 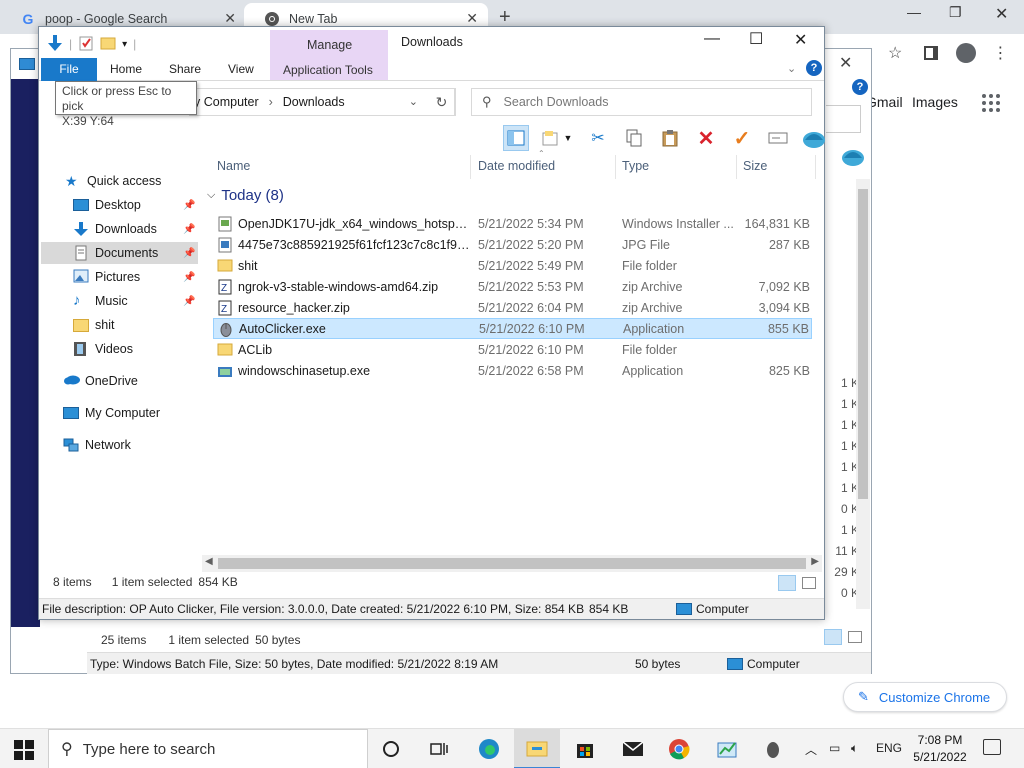 What do you see at coordinates (931, 53) in the screenshot?
I see `side-panel-icon` at bounding box center [931, 53].